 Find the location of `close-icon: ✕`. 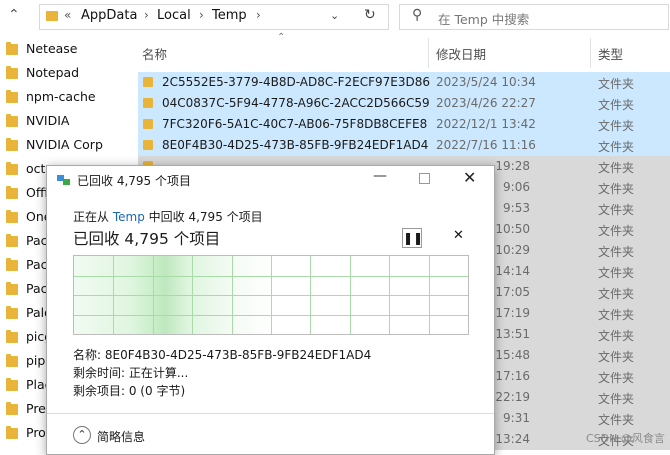

close-icon: ✕ is located at coordinates (469, 177).